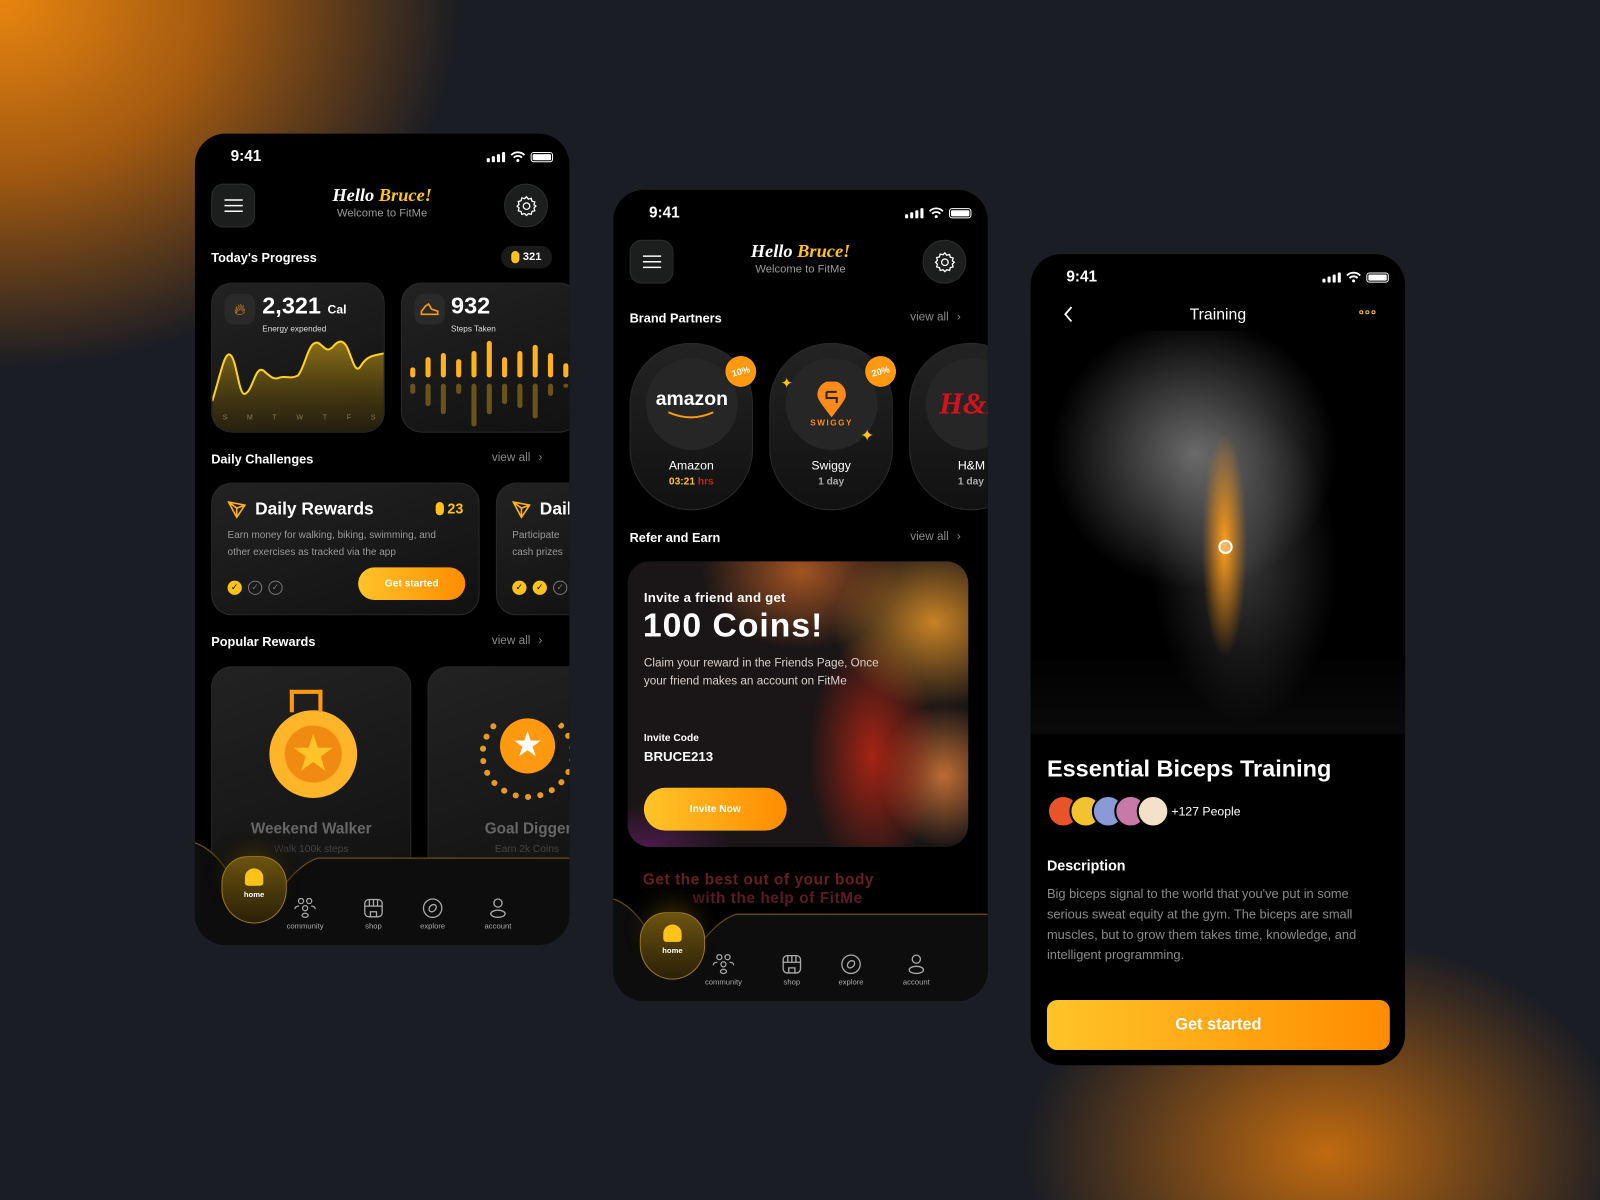 The width and height of the screenshot is (1600, 1200). What do you see at coordinates (298, 357) in the screenshot?
I see `calories-card: 🔥︎ 2,321 Cal Energy expended S M T W T F S` at bounding box center [298, 357].